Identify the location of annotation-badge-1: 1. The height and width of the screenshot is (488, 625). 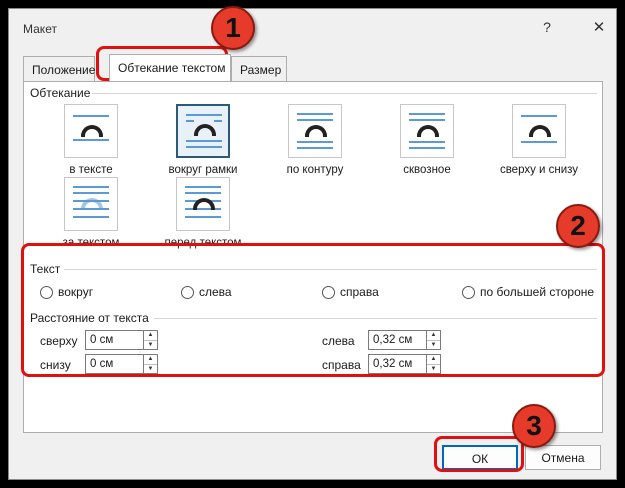
(233, 28).